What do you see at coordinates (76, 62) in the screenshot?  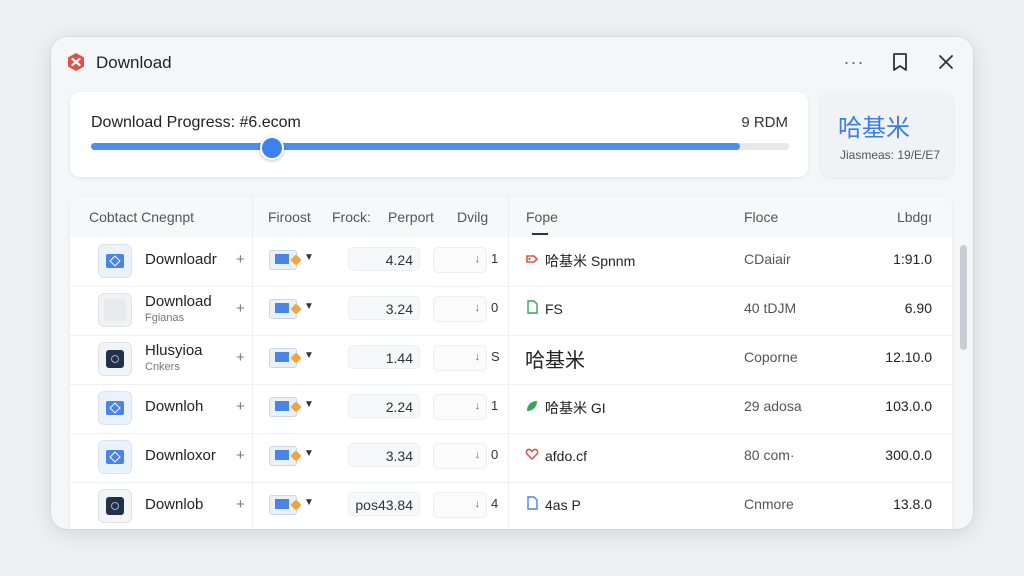 I see `app-logo-icon` at bounding box center [76, 62].